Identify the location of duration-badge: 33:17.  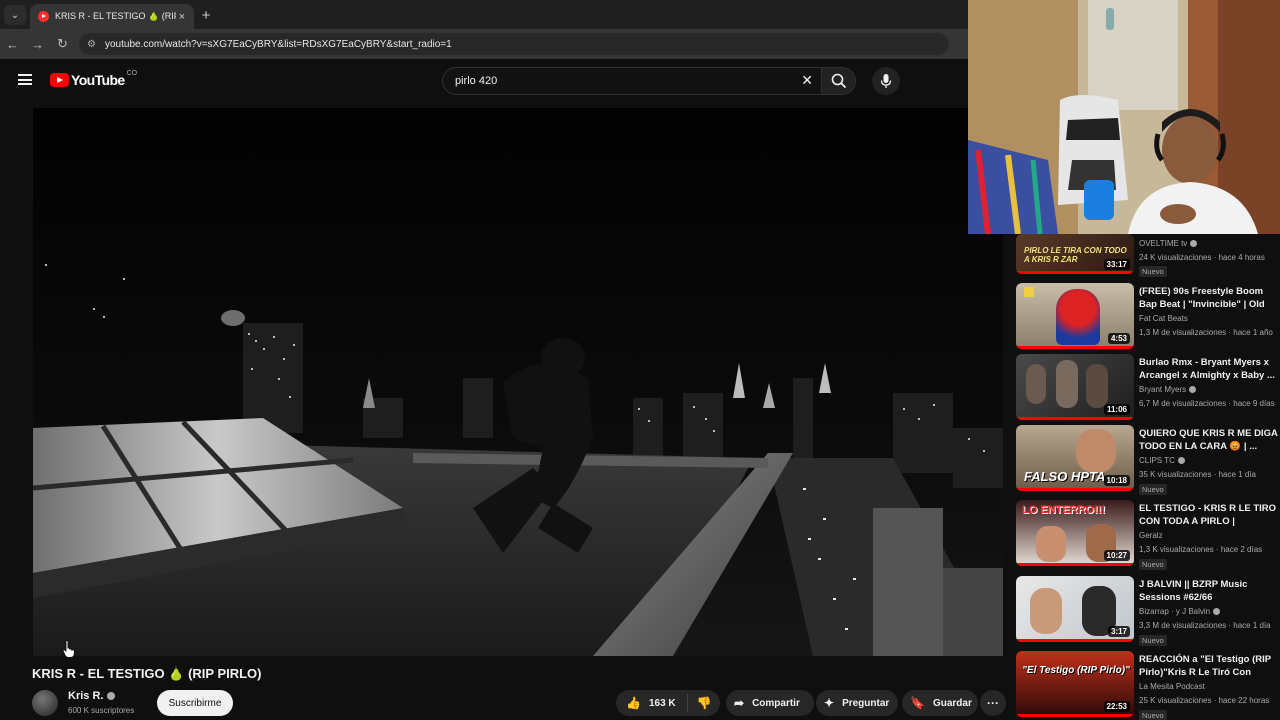
(1116, 264).